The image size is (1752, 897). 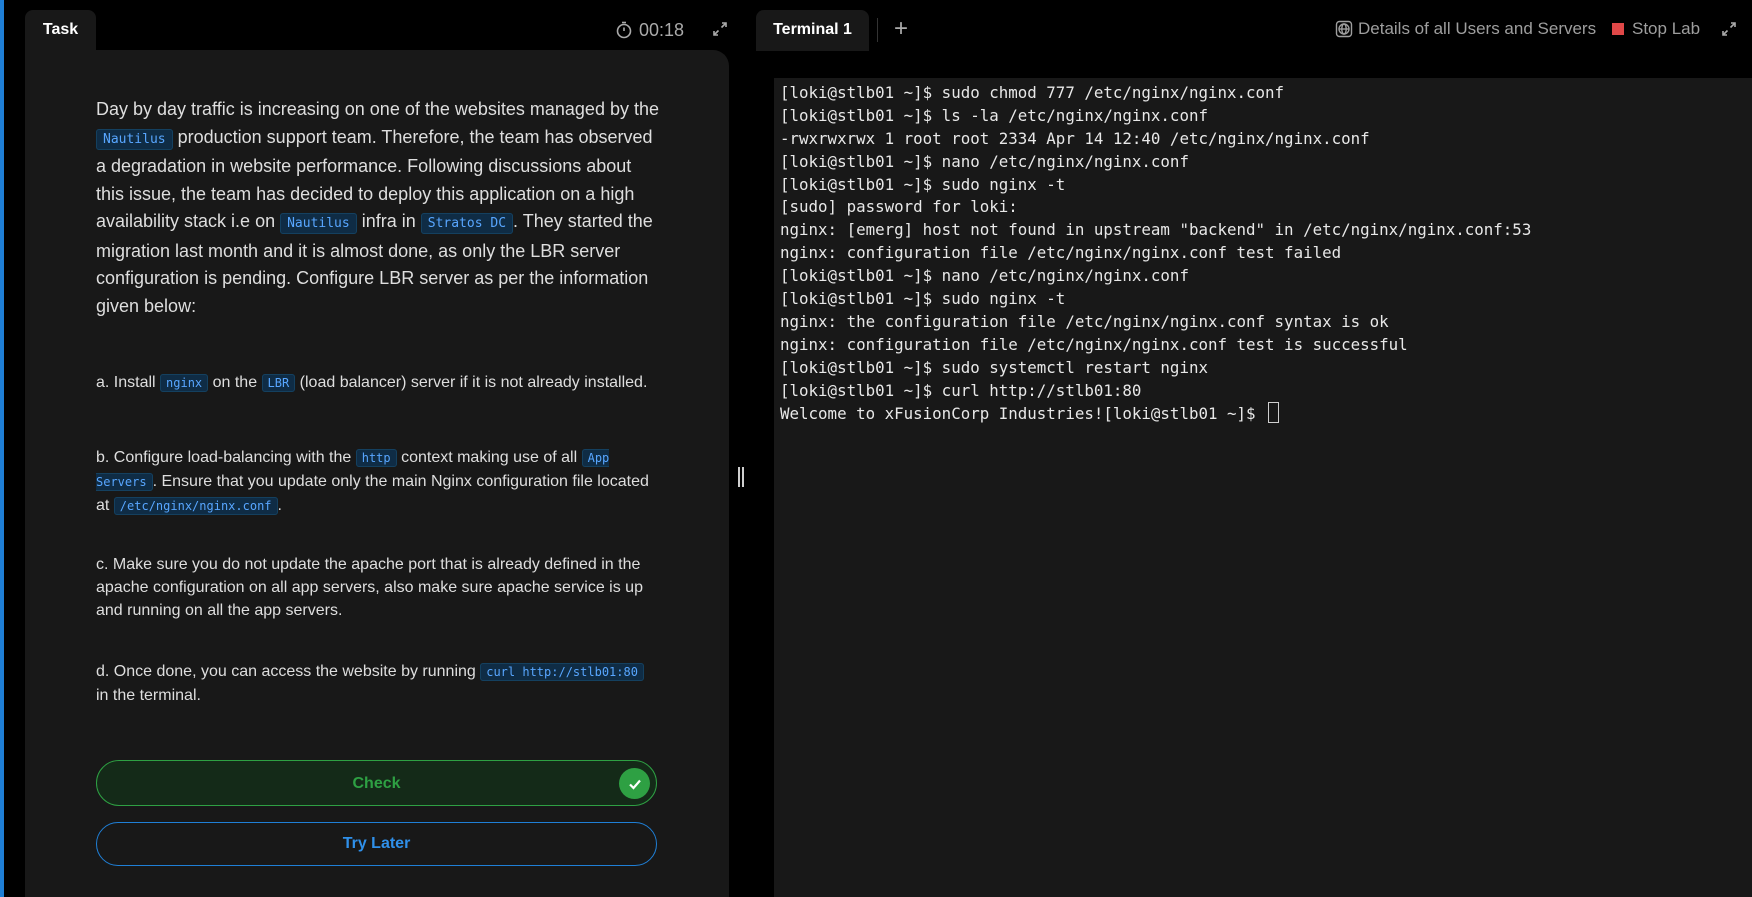 I want to click on terminal-line: [loki@stlb01 ~]$ curl http://stlb01:80, so click(x=1155, y=391).